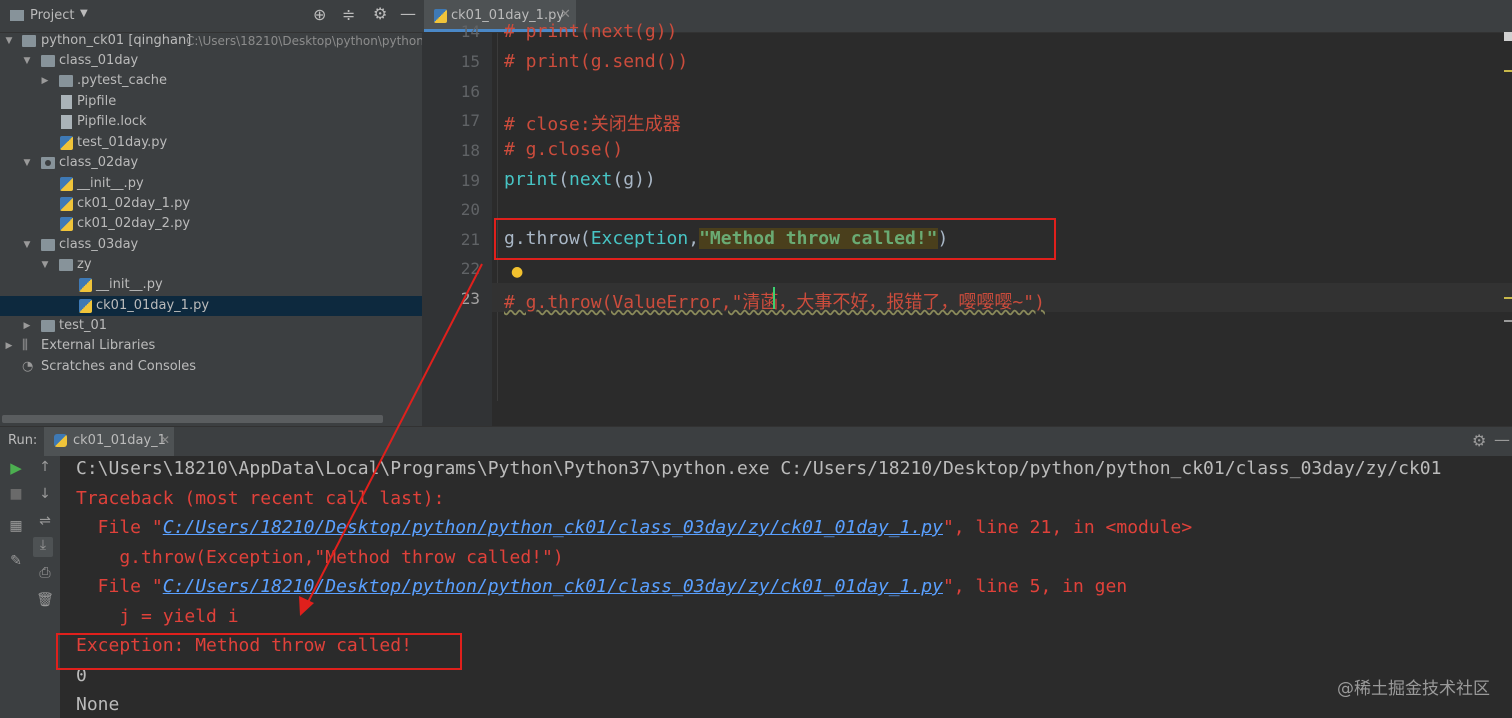 The image size is (1512, 718). I want to click on annotation-arrow, so click(391, 439).